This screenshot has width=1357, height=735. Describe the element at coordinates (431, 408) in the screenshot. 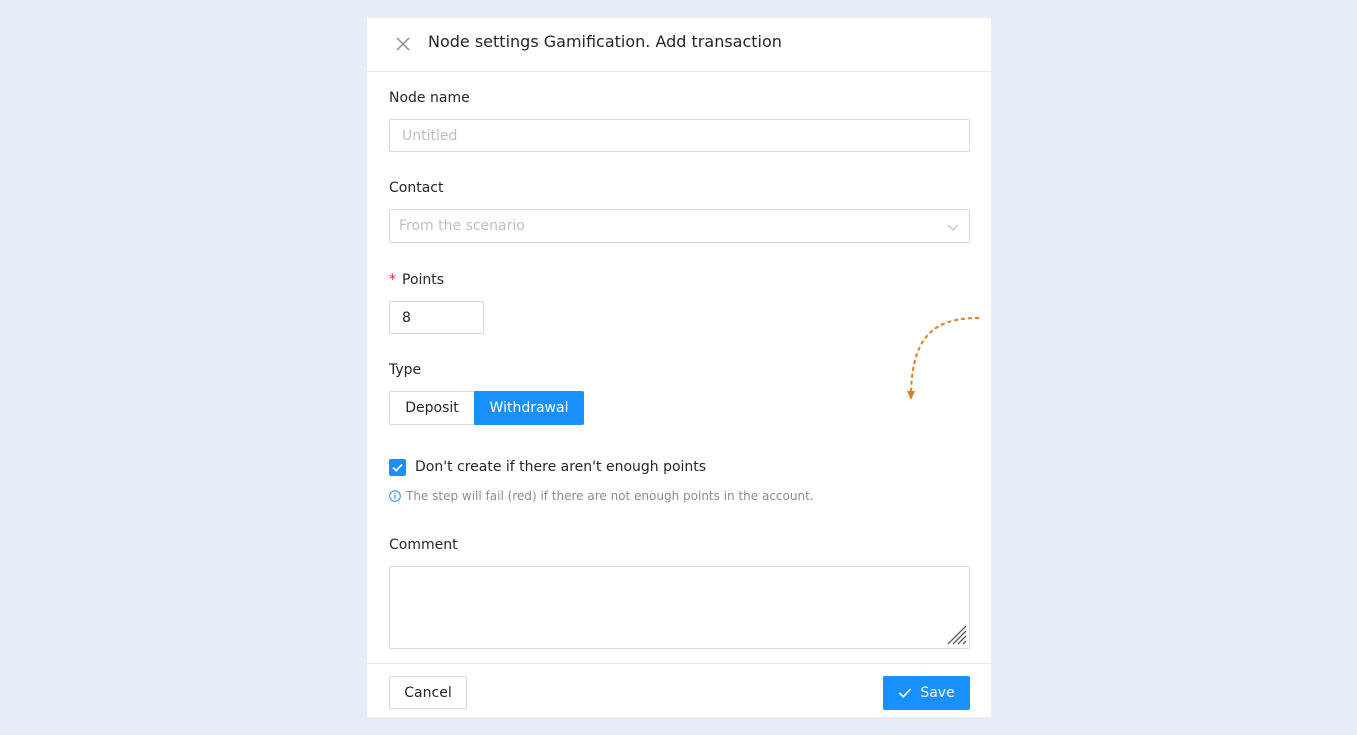

I see `type-deposit-button: Deposit` at that location.